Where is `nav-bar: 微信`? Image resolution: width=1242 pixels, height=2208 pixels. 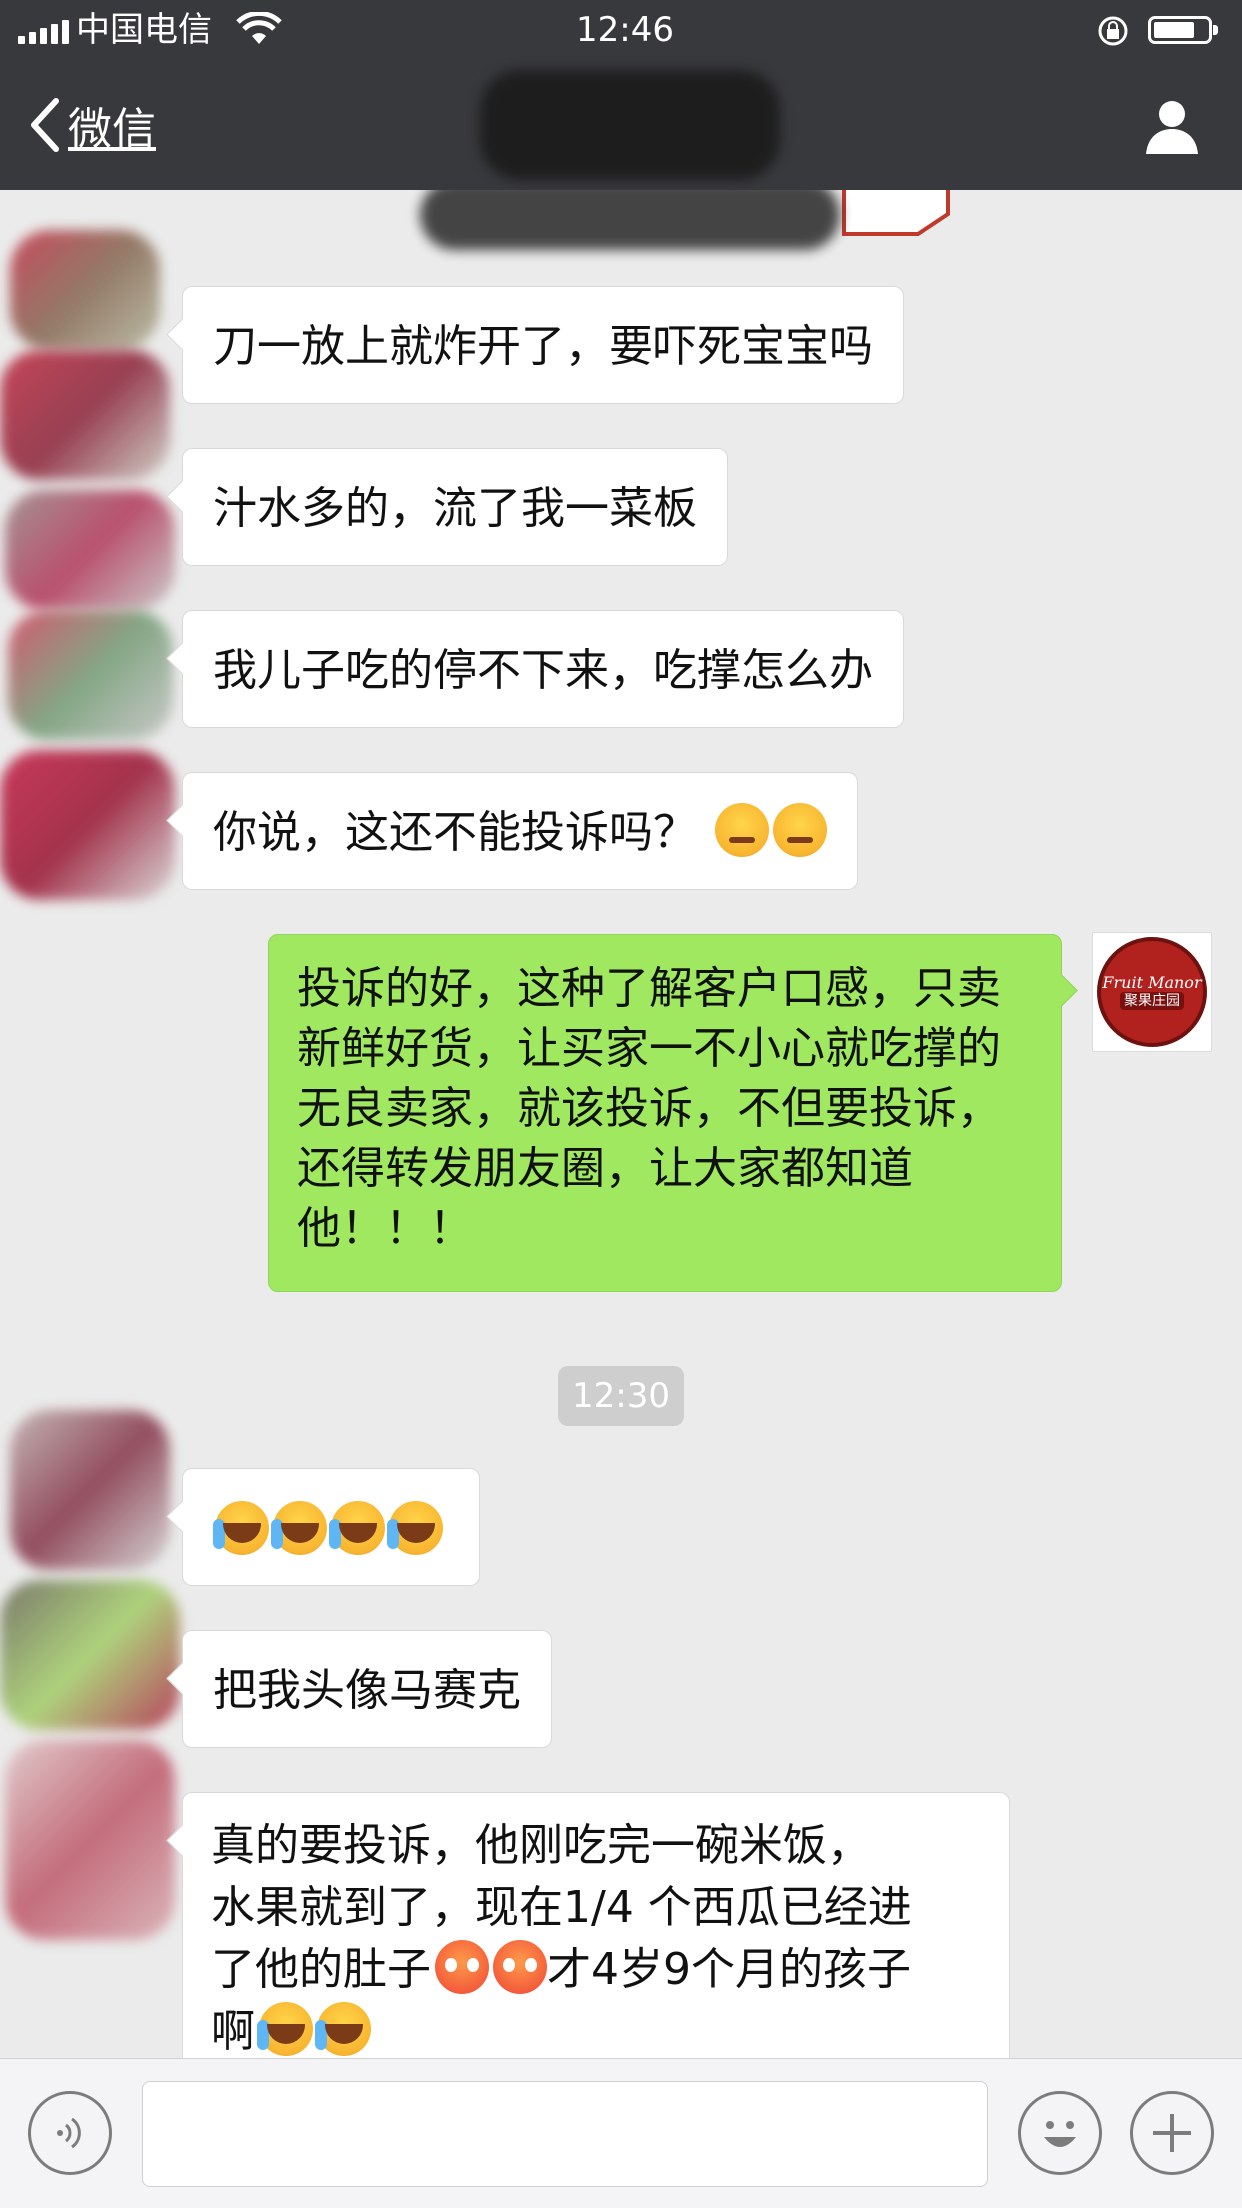
nav-bar: 微信 is located at coordinates (621, 125).